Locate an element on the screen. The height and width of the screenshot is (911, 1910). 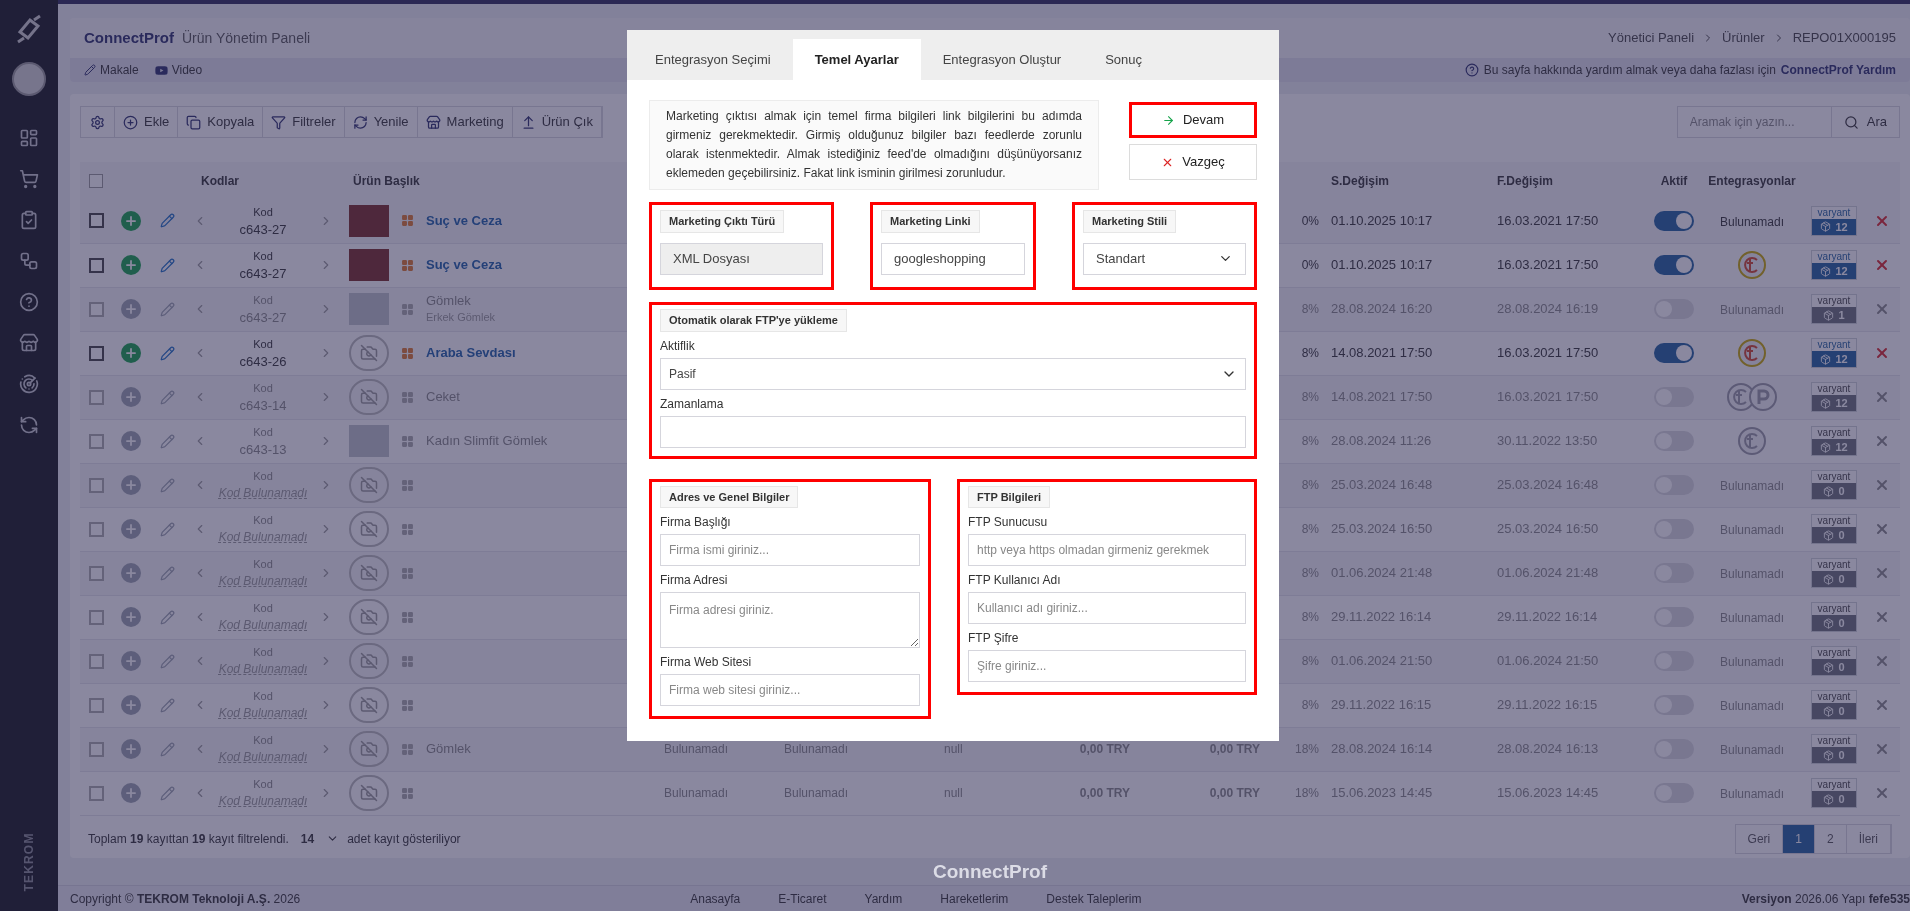
search-button: Ara is located at coordinates (1865, 122).